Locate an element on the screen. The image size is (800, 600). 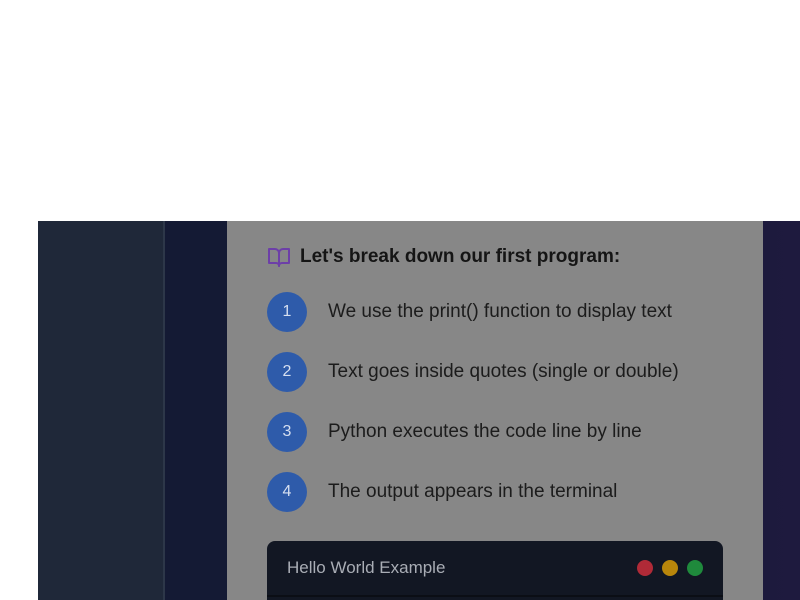
window-controls is located at coordinates (670, 568).